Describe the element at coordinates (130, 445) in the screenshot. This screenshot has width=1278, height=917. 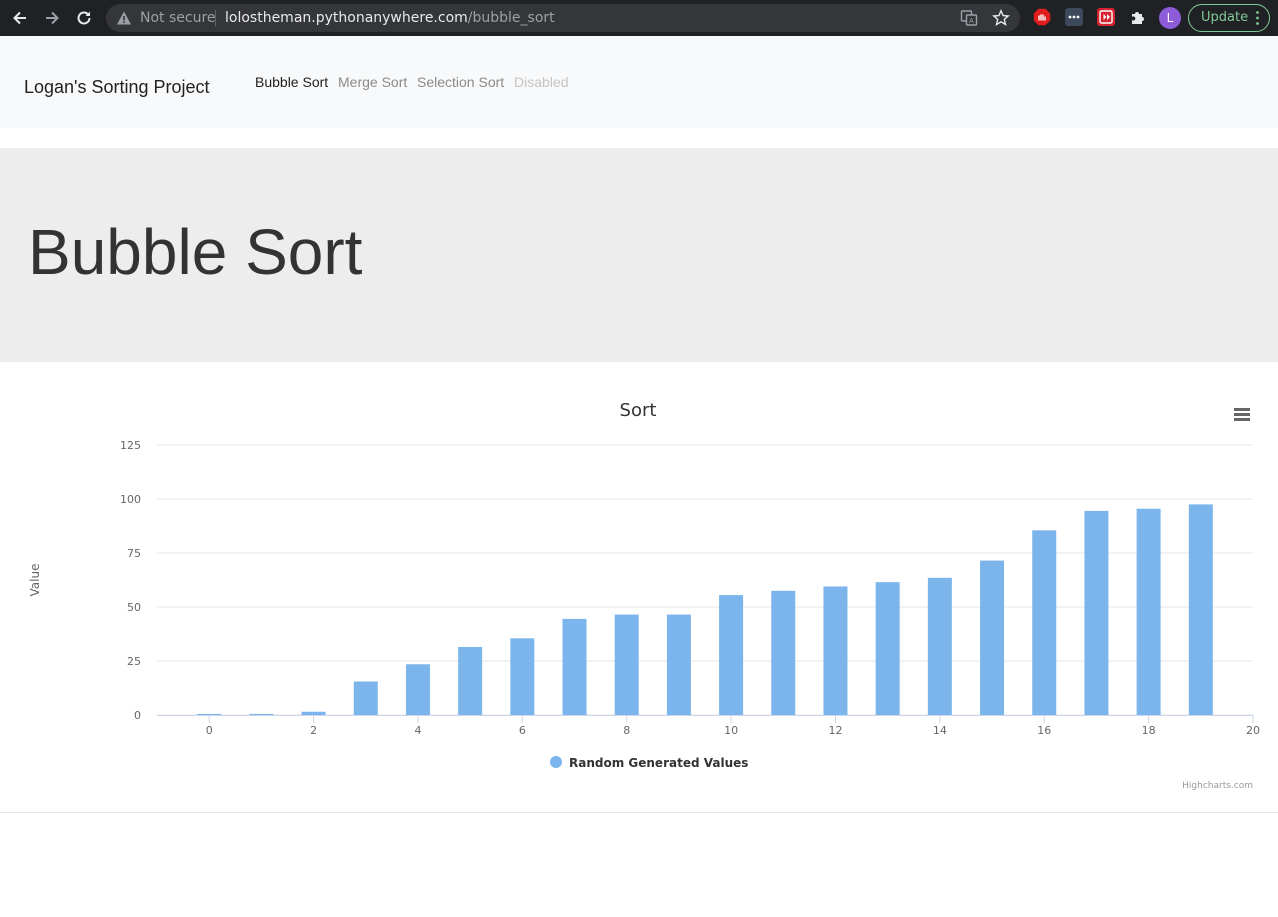
I see `y-tick-label: 125` at that location.